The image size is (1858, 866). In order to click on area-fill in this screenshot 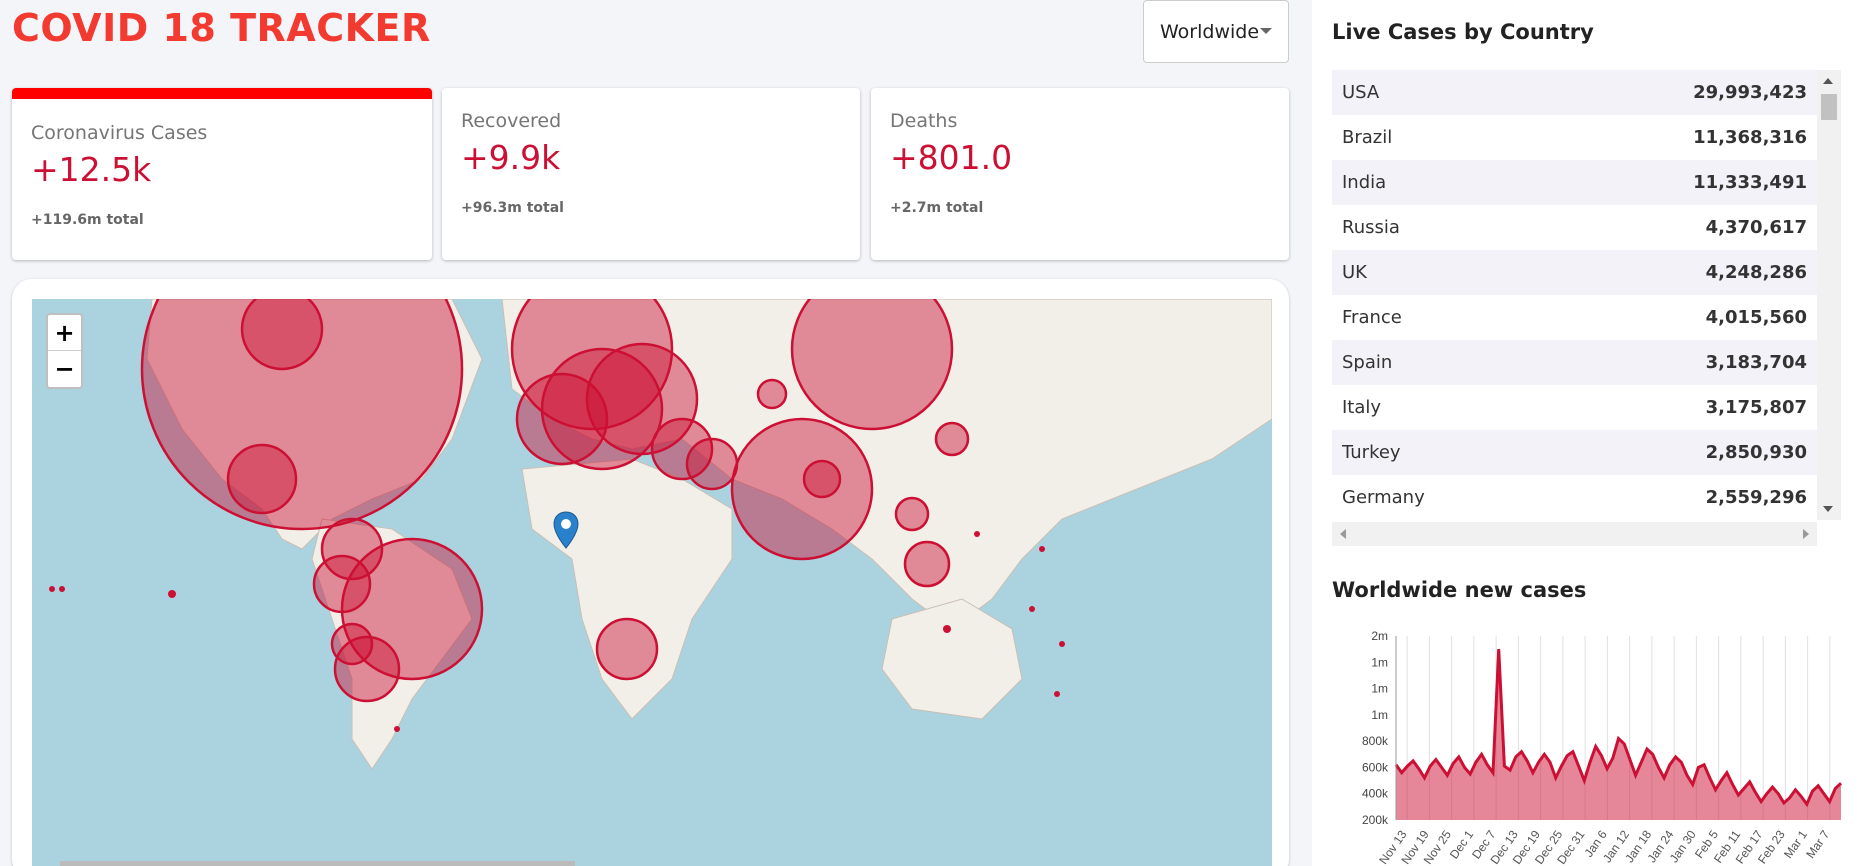, I will do `click(1618, 734)`.